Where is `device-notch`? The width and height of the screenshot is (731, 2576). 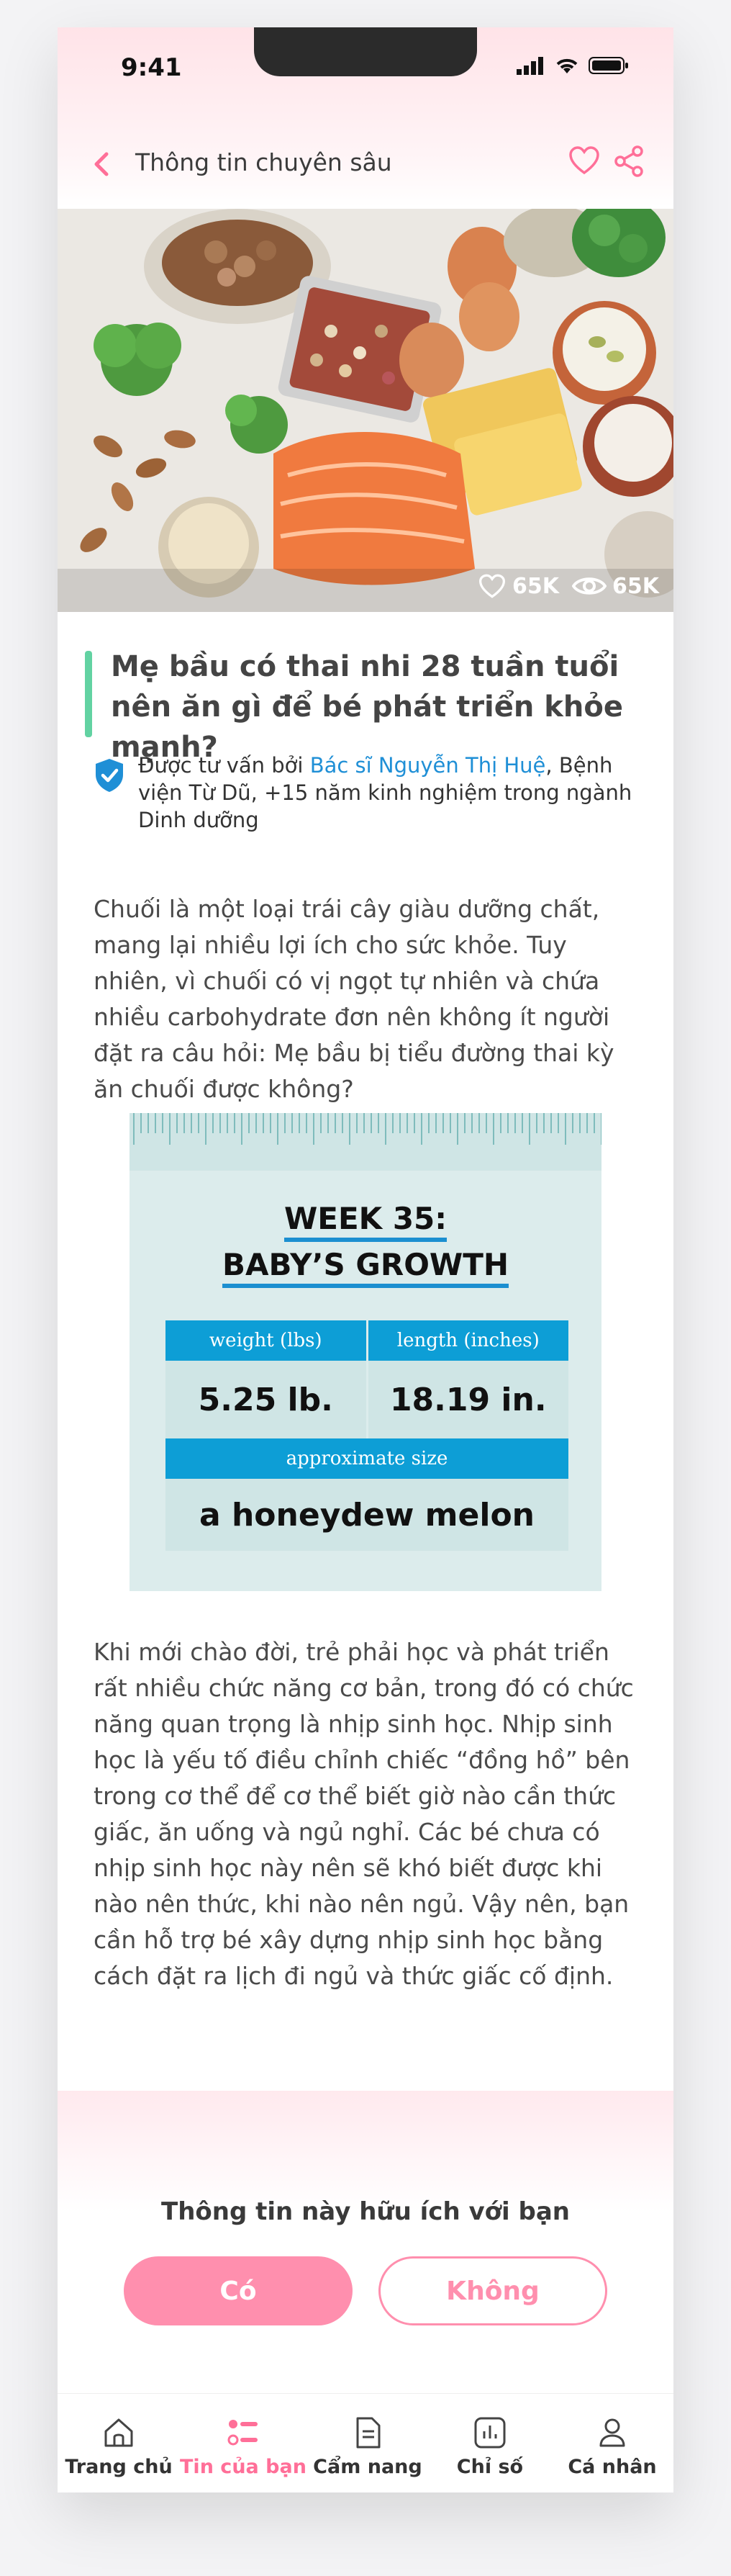 device-notch is located at coordinates (366, 51).